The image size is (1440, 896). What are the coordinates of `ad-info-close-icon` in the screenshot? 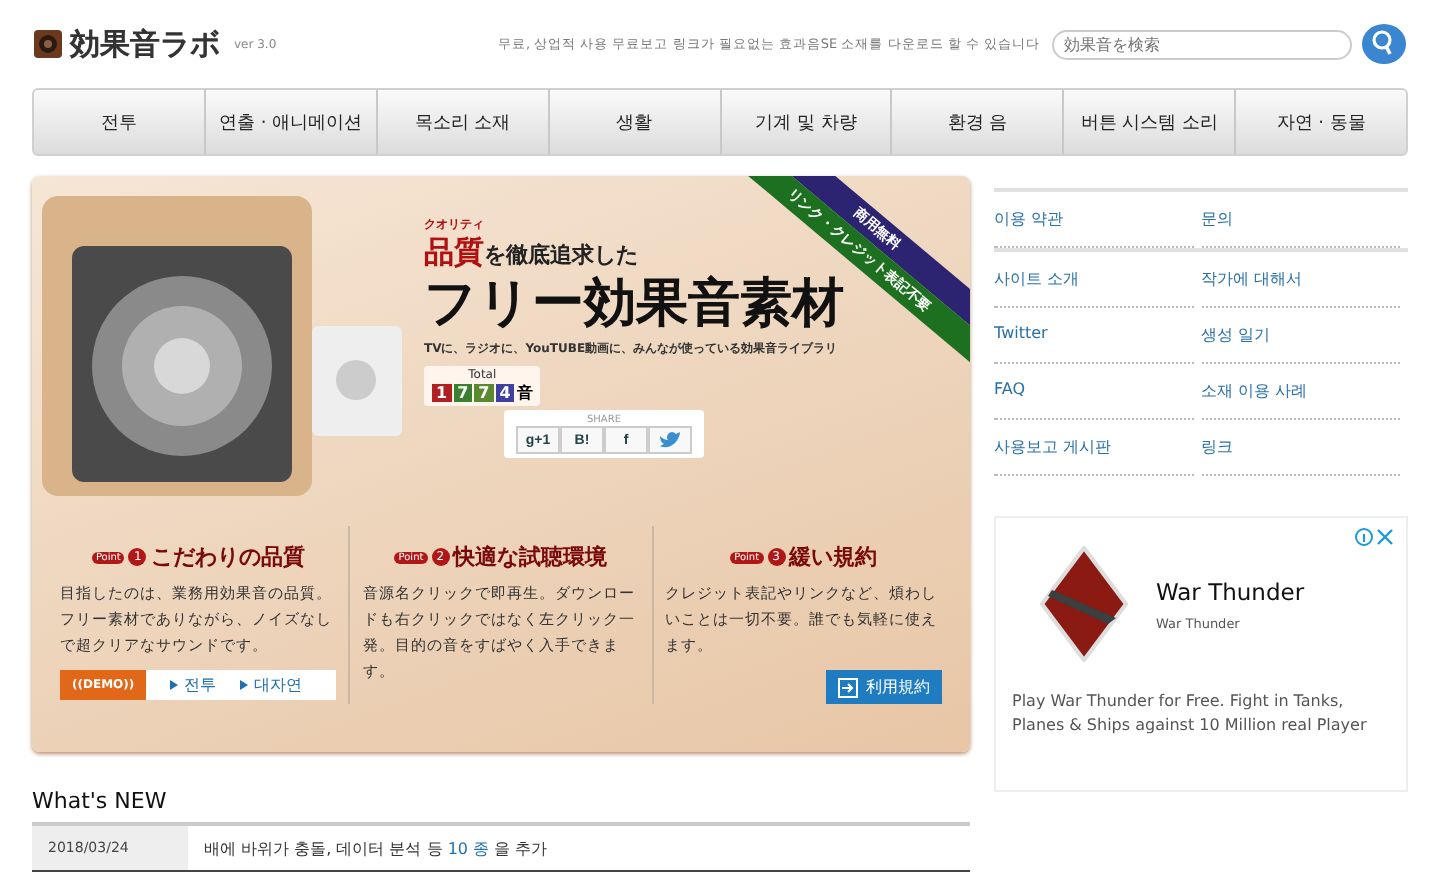 It's located at (1374, 537).